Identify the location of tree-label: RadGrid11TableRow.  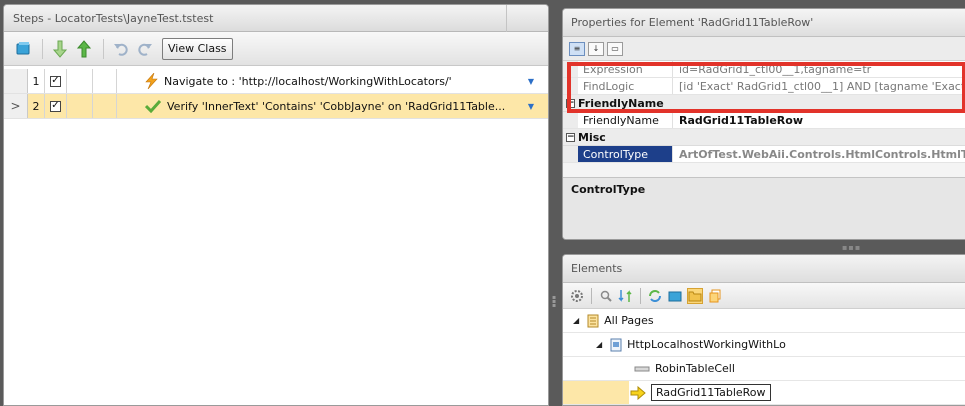
(711, 392).